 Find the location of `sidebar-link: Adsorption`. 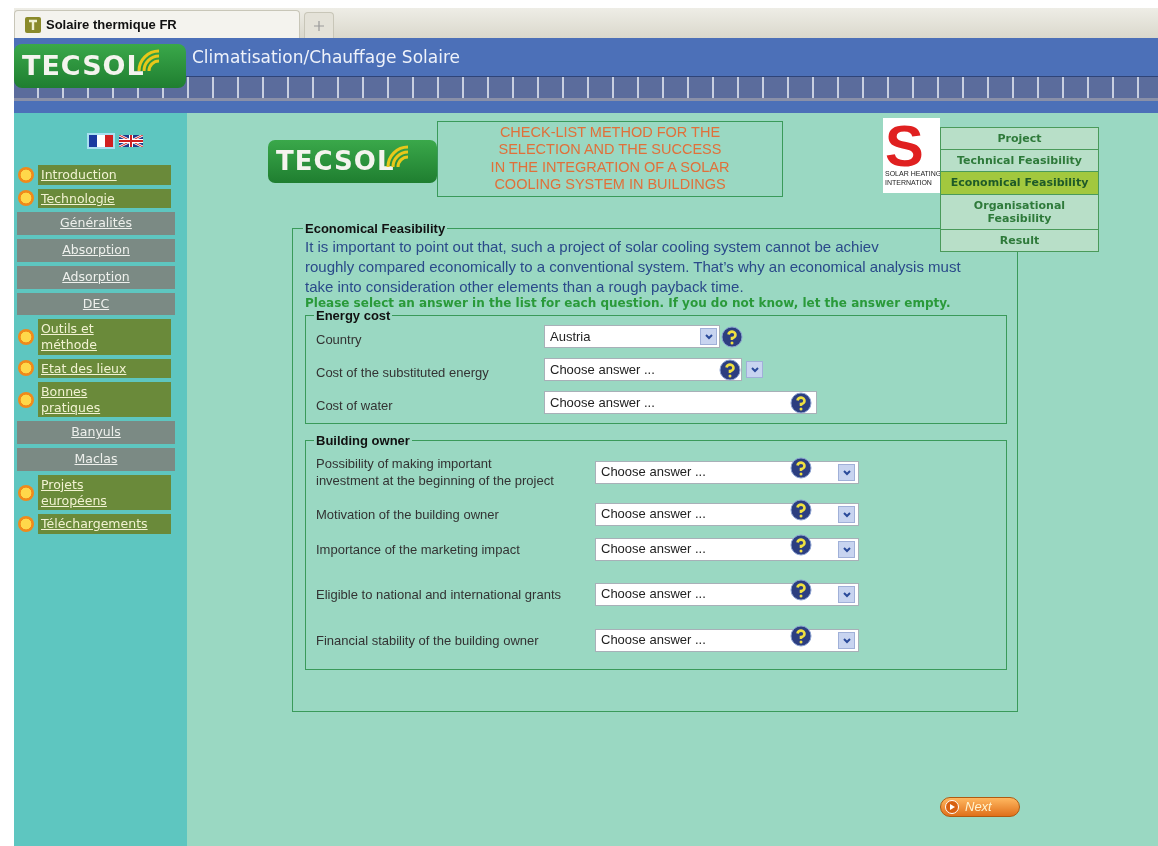

sidebar-link: Adsorption is located at coordinates (96, 277).